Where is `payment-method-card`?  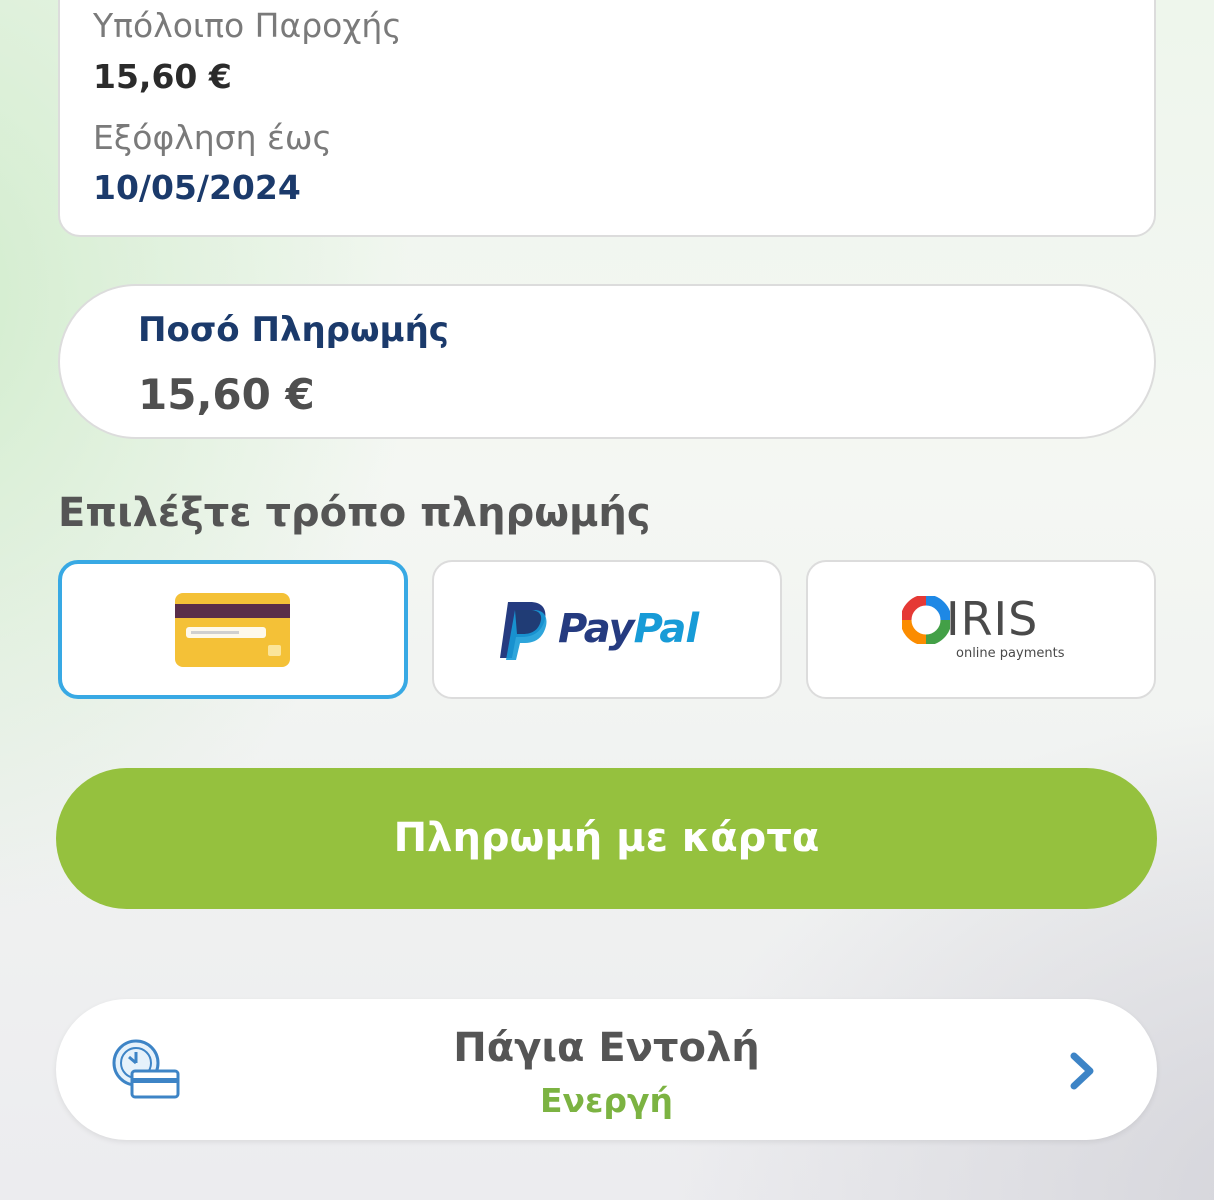
payment-method-card is located at coordinates (233, 629).